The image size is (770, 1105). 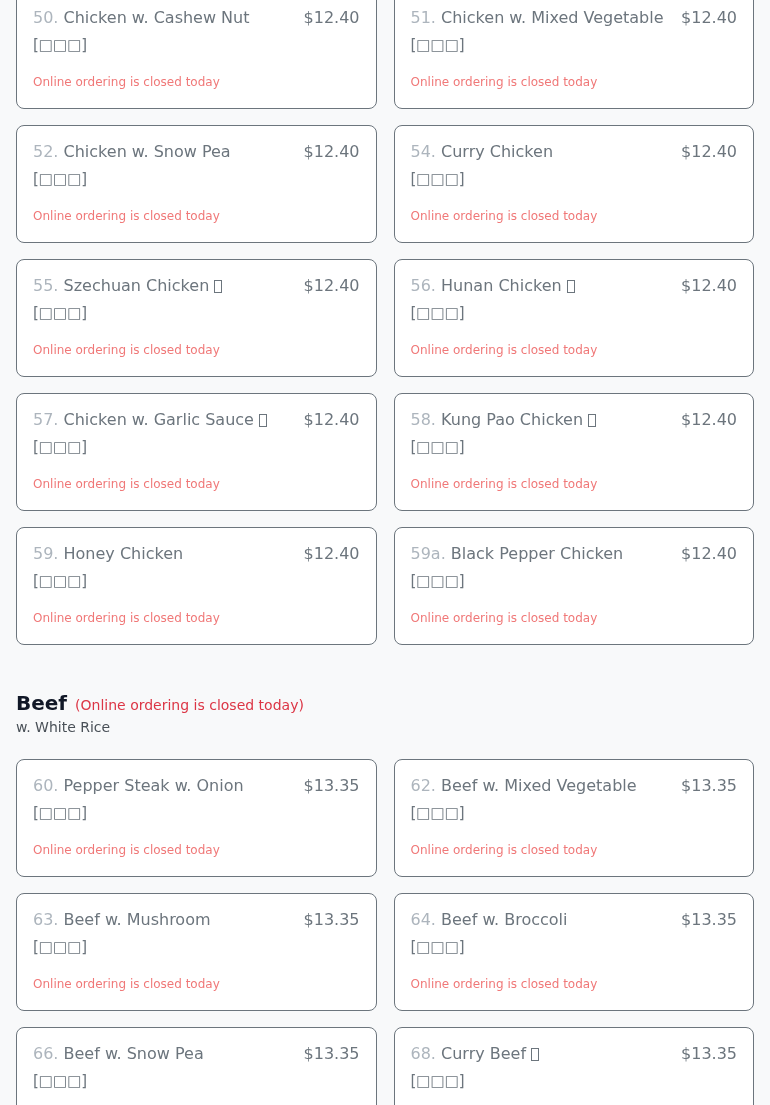 What do you see at coordinates (573, 952) in the screenshot?
I see `menu-item-card: 64. Beef w. Broccoli $13.35 [□□□] Online ordering is closed today` at bounding box center [573, 952].